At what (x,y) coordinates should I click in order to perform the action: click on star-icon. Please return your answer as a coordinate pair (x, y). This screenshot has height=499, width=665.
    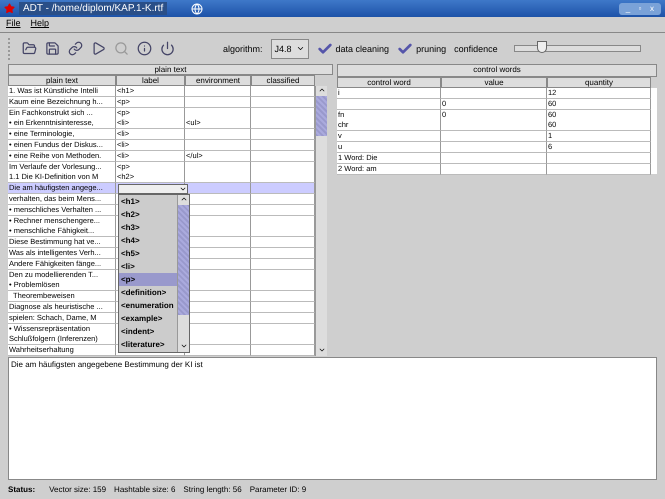
    Looking at the image, I should click on (9, 8).